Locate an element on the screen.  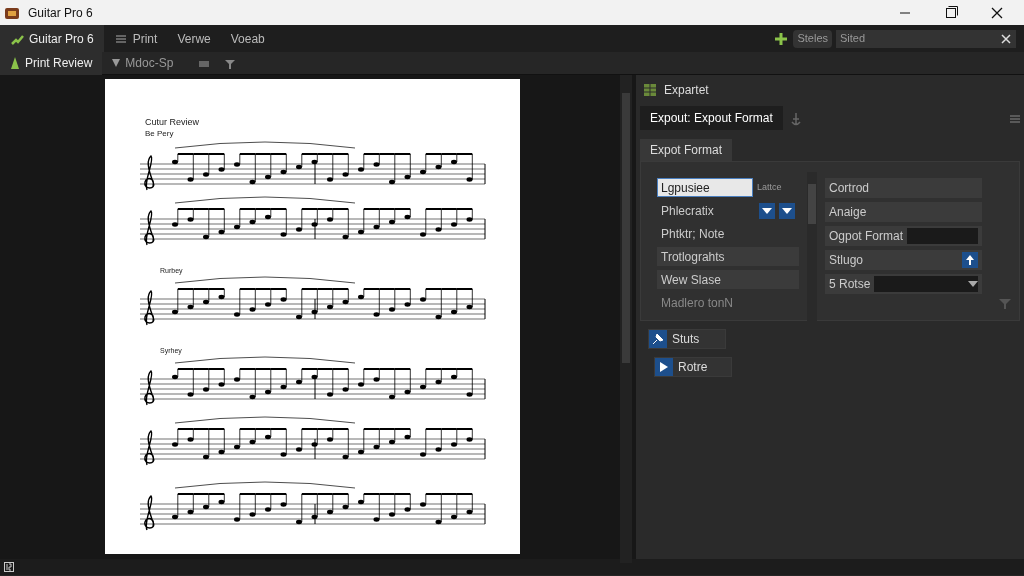
field-label: Stlugo is located at coordinates (846, 260).